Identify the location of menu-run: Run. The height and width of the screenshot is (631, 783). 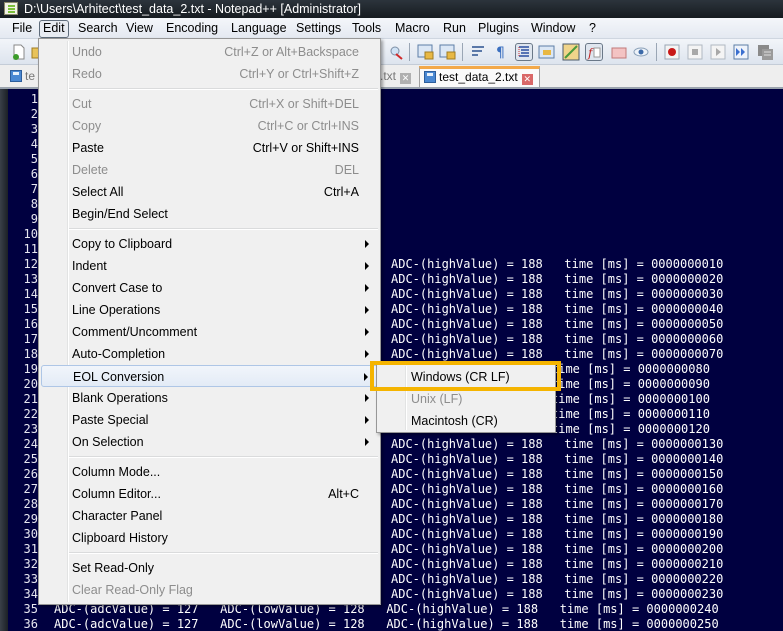
(454, 29).